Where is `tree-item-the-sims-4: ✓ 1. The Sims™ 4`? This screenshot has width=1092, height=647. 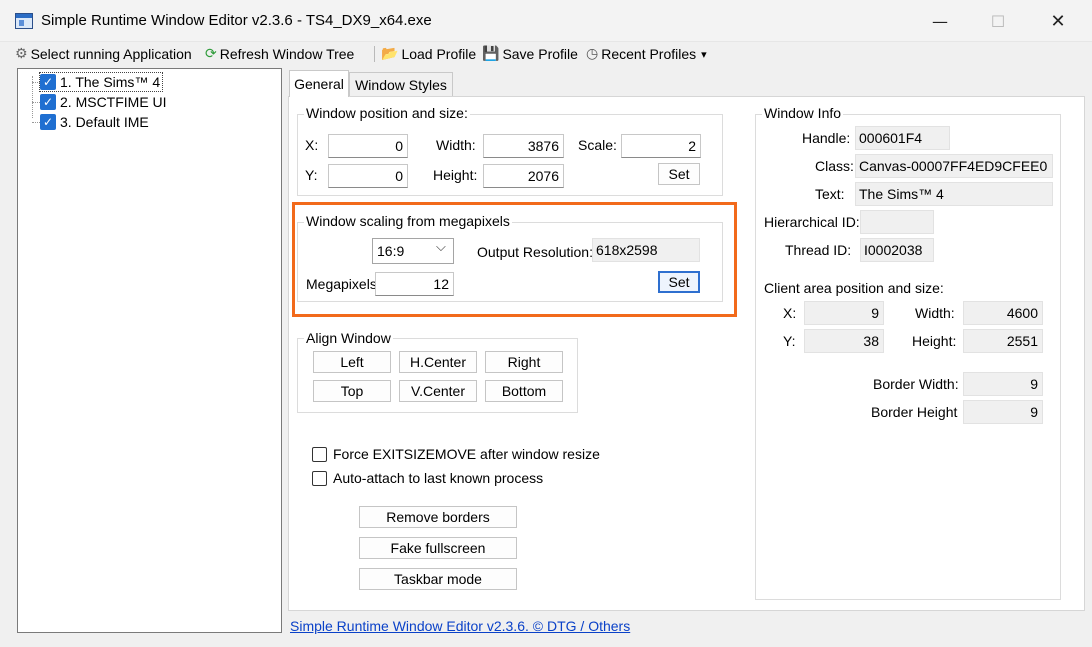
tree-item-the-sims-4: ✓ 1. The Sims™ 4 is located at coordinates (101, 82).